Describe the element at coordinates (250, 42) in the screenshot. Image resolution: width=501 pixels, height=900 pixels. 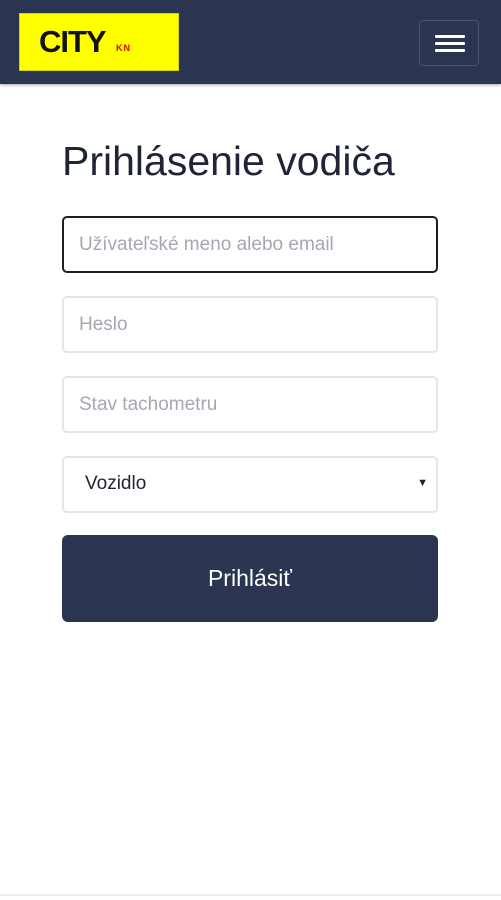
I see `top-navbar: CITY KN` at that location.